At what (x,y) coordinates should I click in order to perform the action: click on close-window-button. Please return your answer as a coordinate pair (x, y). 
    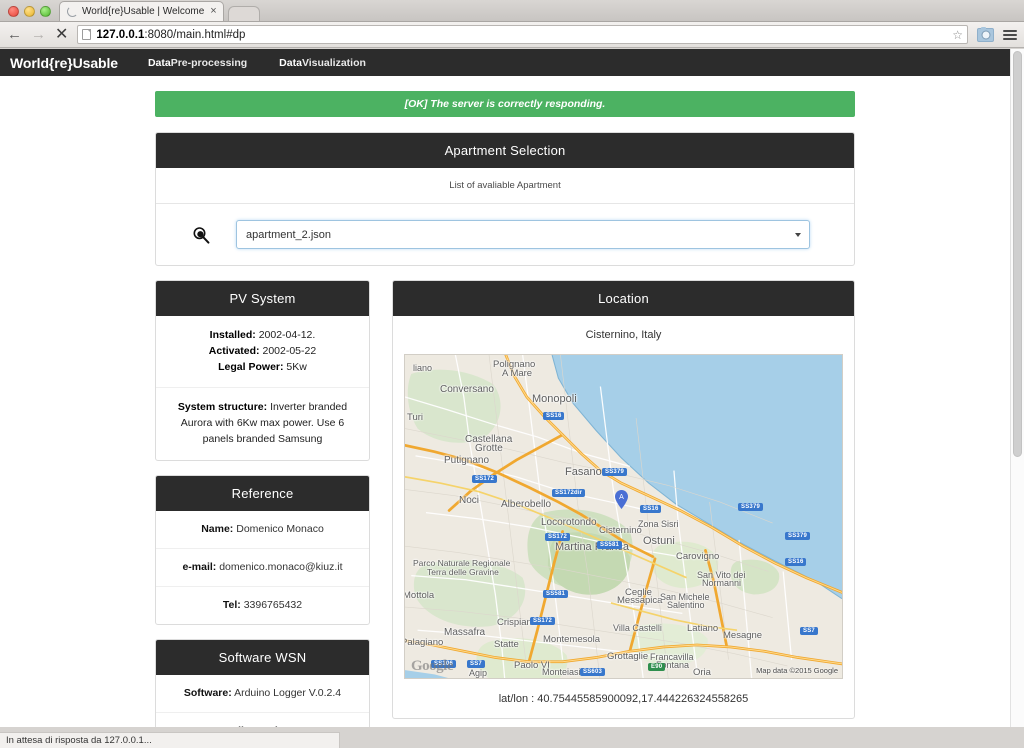
    Looking at the image, I should click on (13, 11).